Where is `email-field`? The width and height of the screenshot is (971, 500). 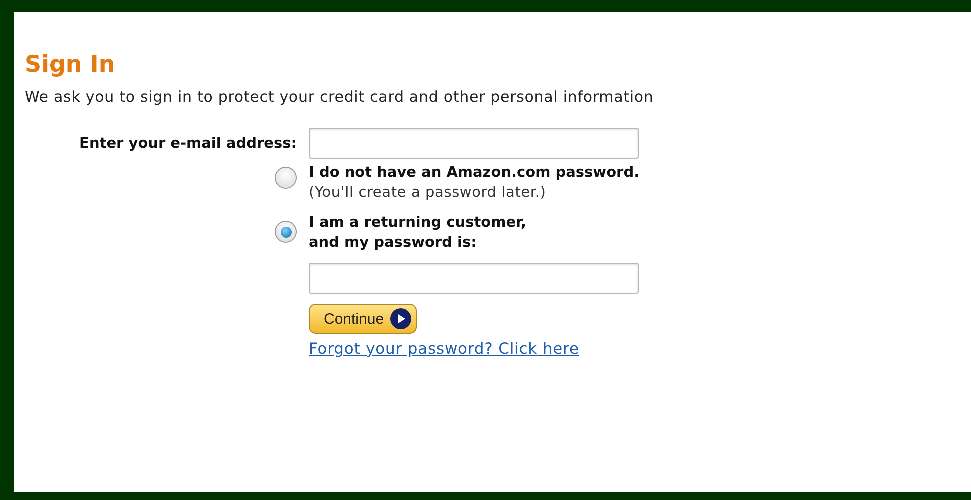
email-field is located at coordinates (474, 143).